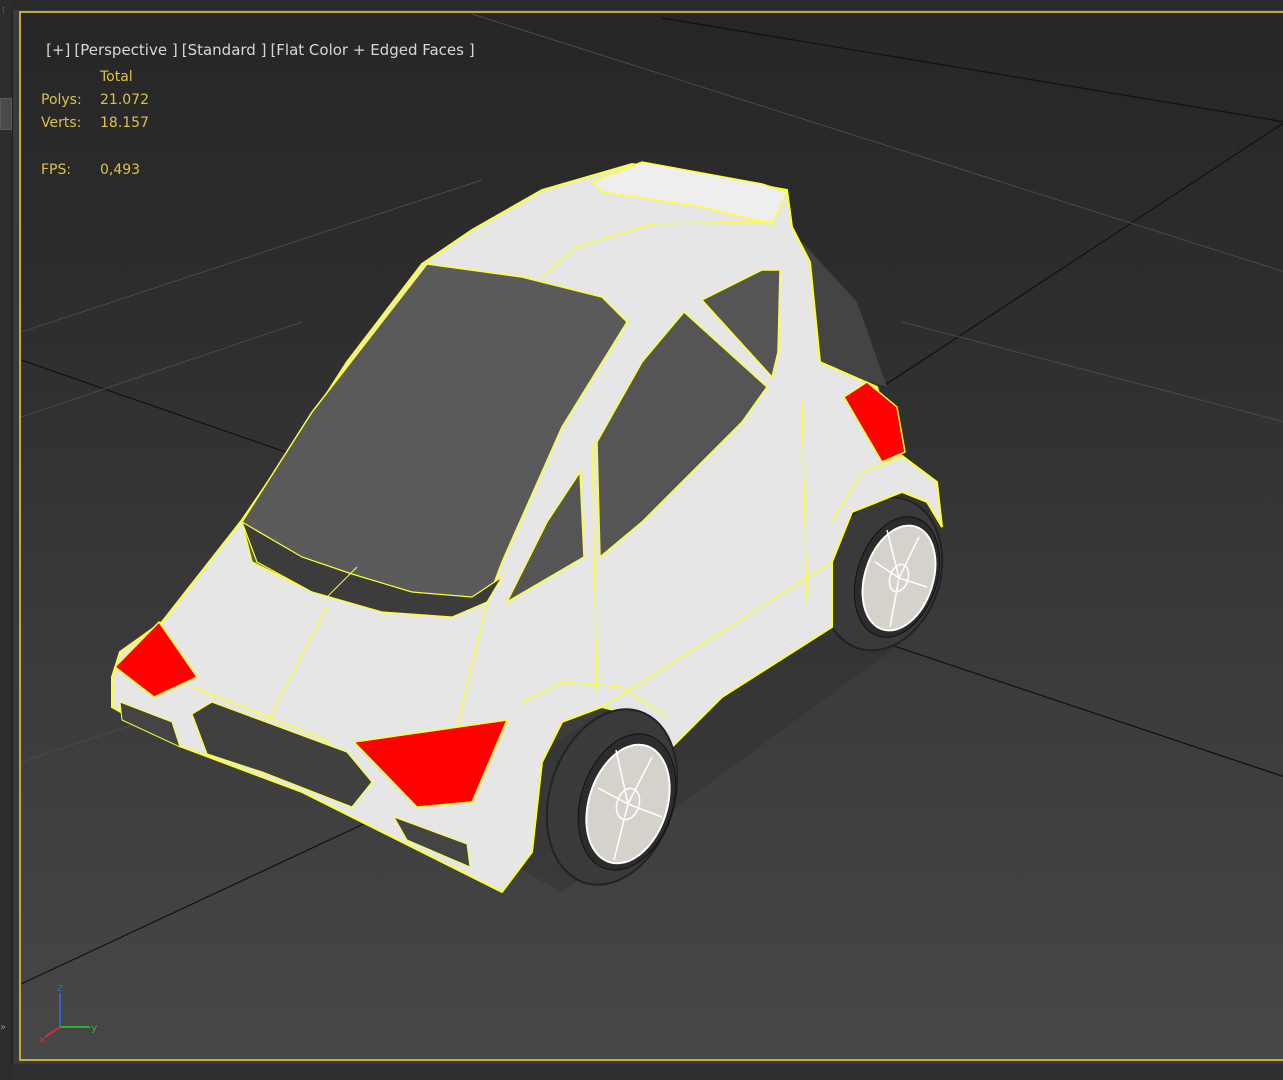 The height and width of the screenshot is (1080, 1283). I want to click on axis-y-label: y, so click(94, 1027).